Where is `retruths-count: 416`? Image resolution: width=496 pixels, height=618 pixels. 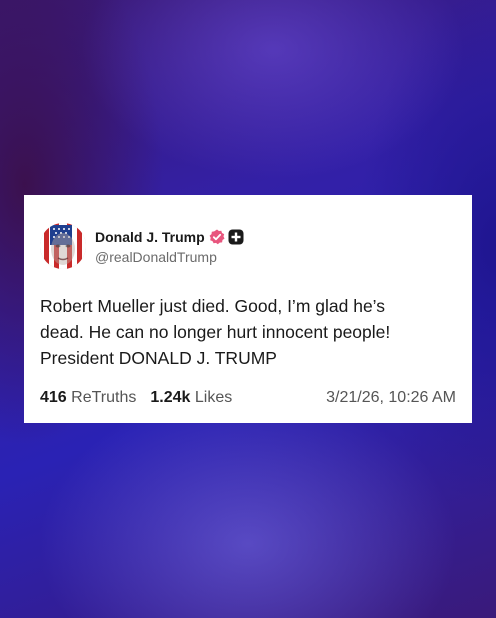 retruths-count: 416 is located at coordinates (53, 397).